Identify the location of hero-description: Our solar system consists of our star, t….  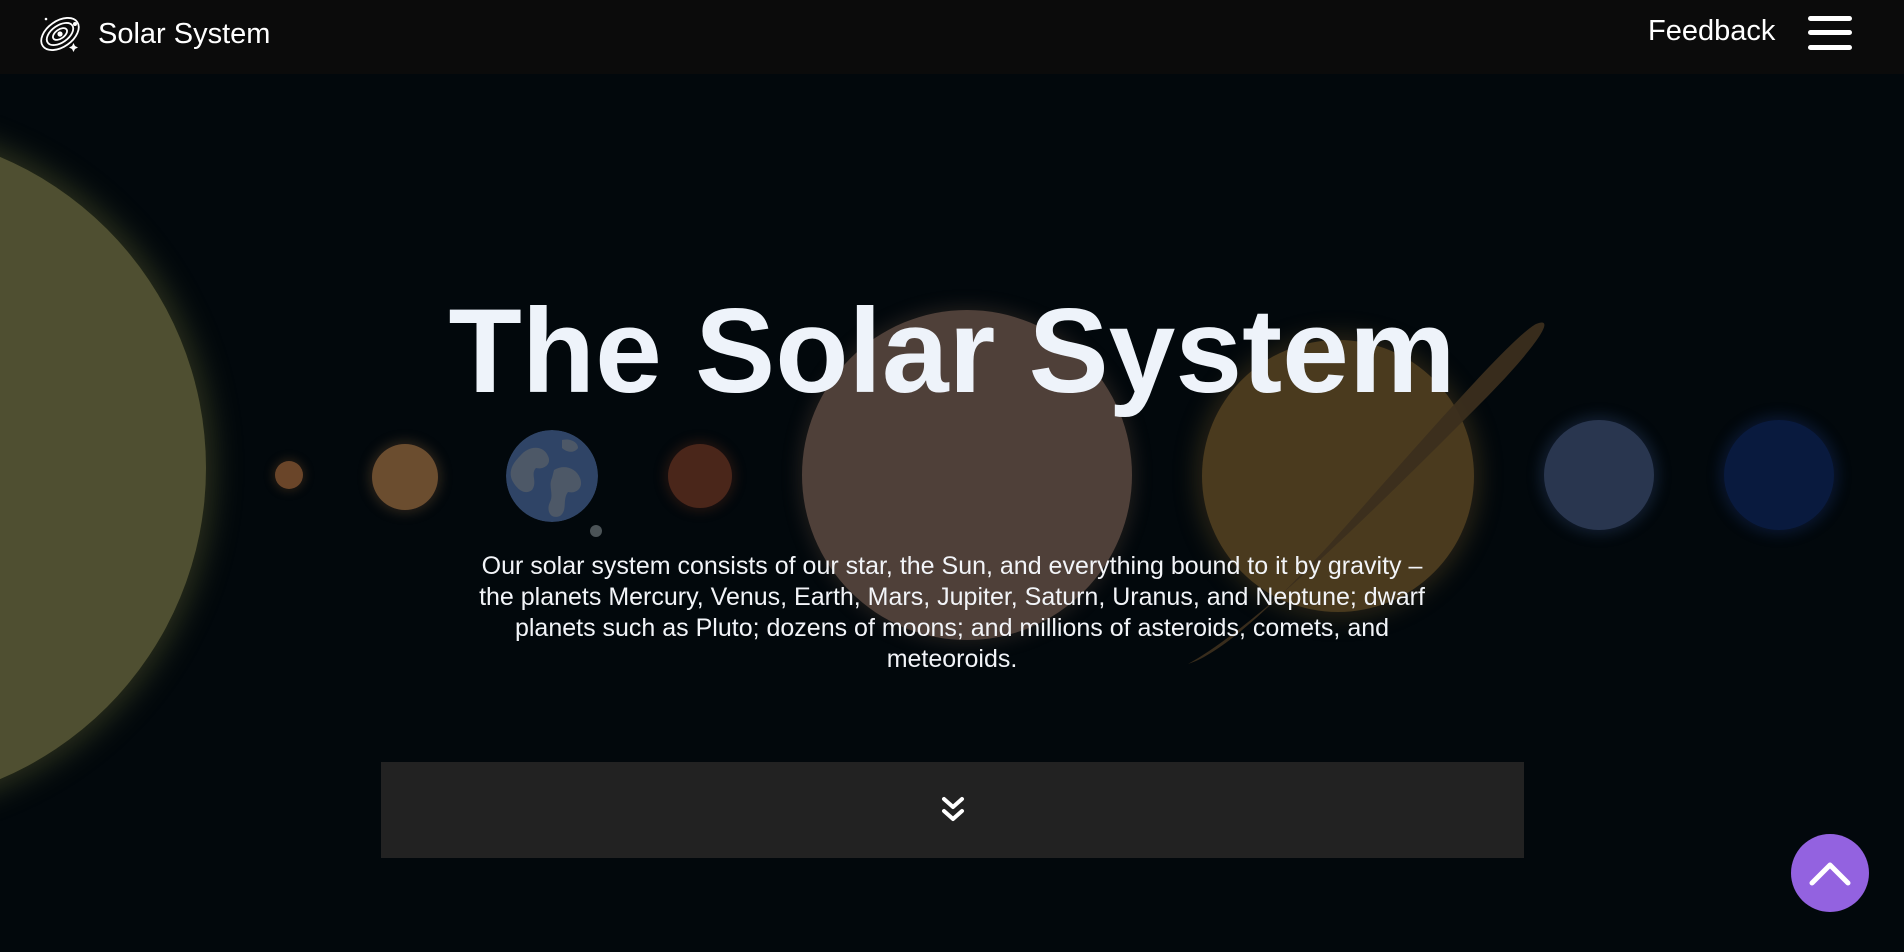
(952, 612).